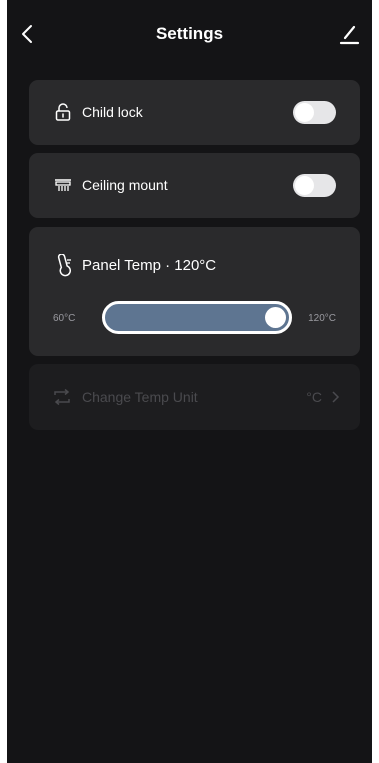  I want to click on panel-temp-slider, so click(197, 317).